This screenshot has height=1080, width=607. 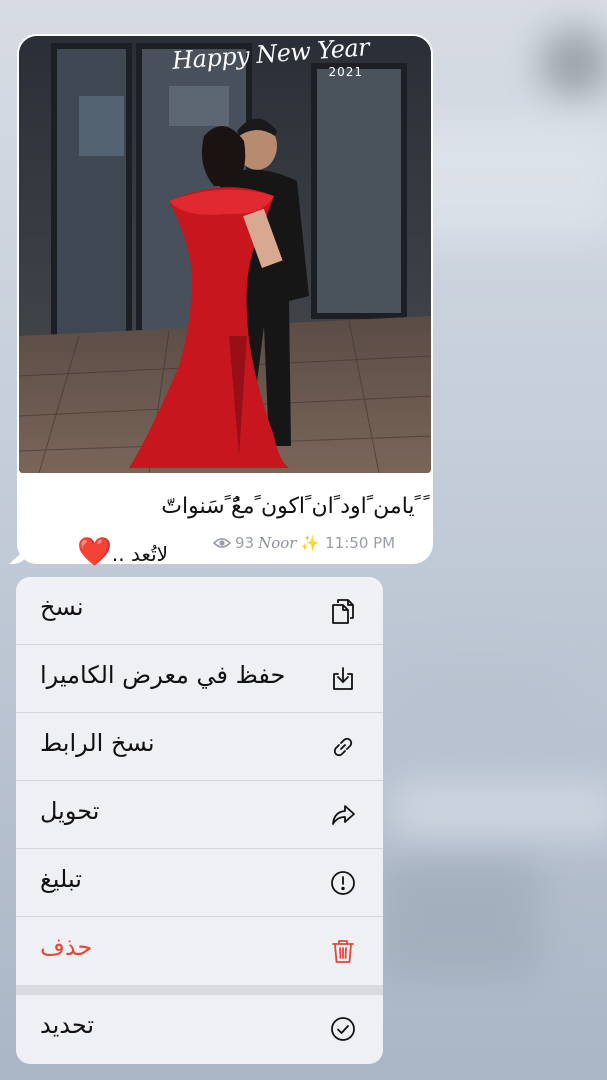 I want to click on forward-icon, so click(x=343, y=815).